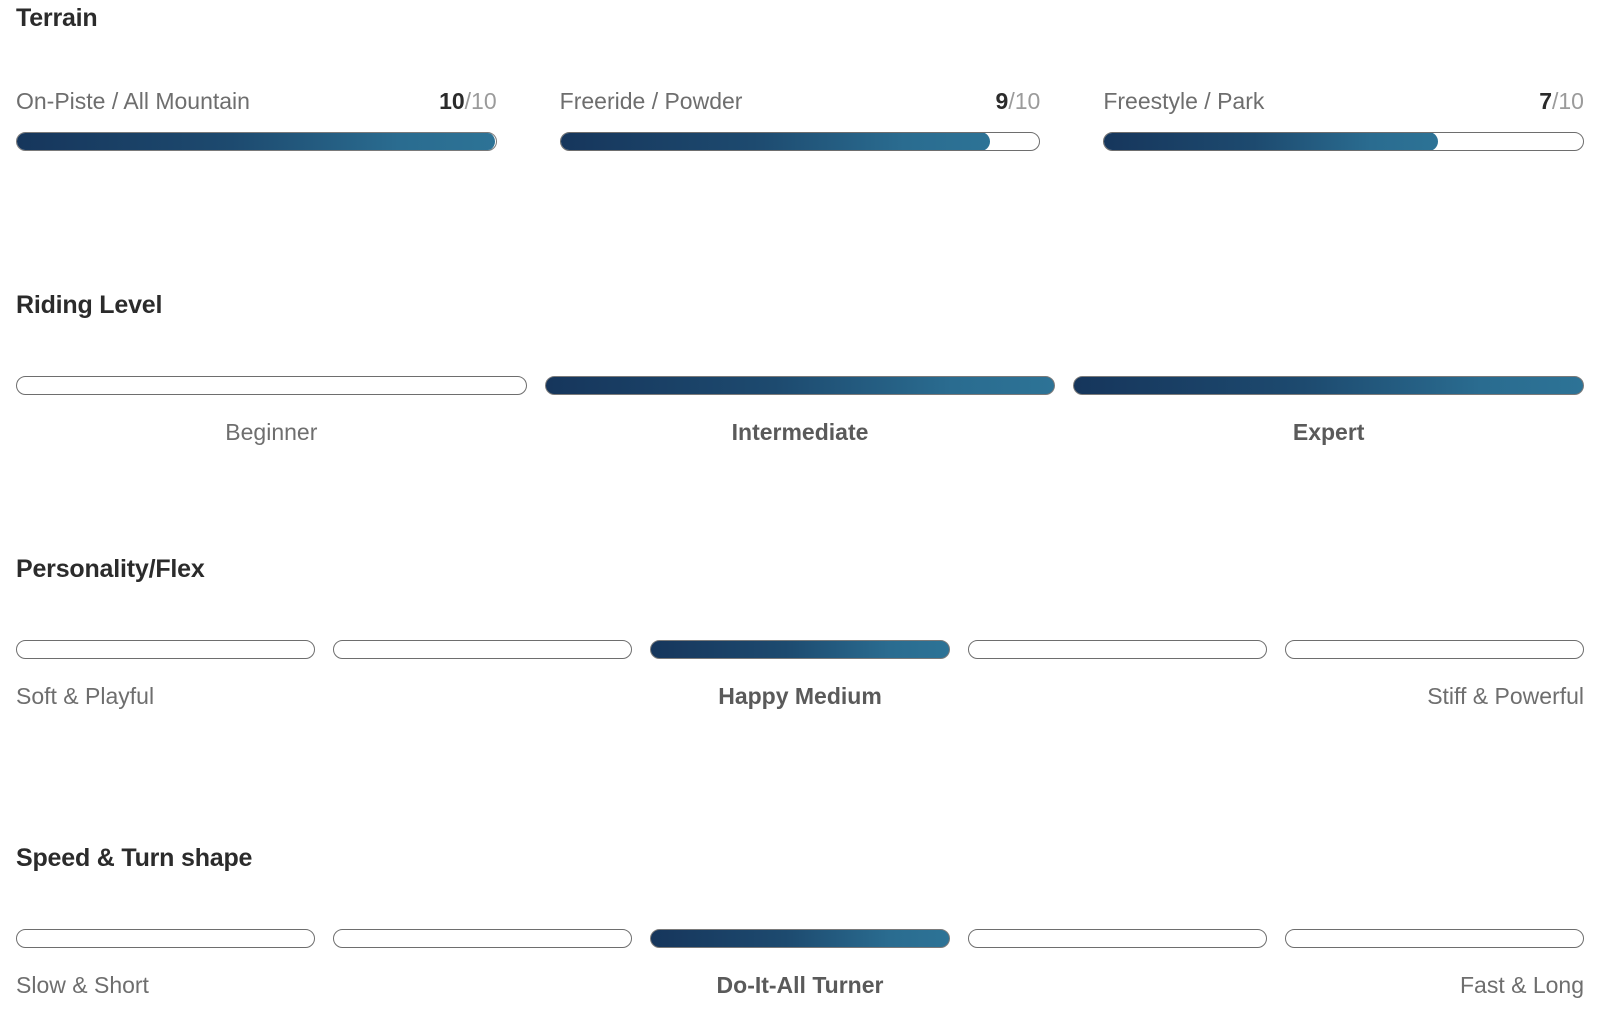  I want to click on section-title-riding-level: Riding Level, so click(89, 305).